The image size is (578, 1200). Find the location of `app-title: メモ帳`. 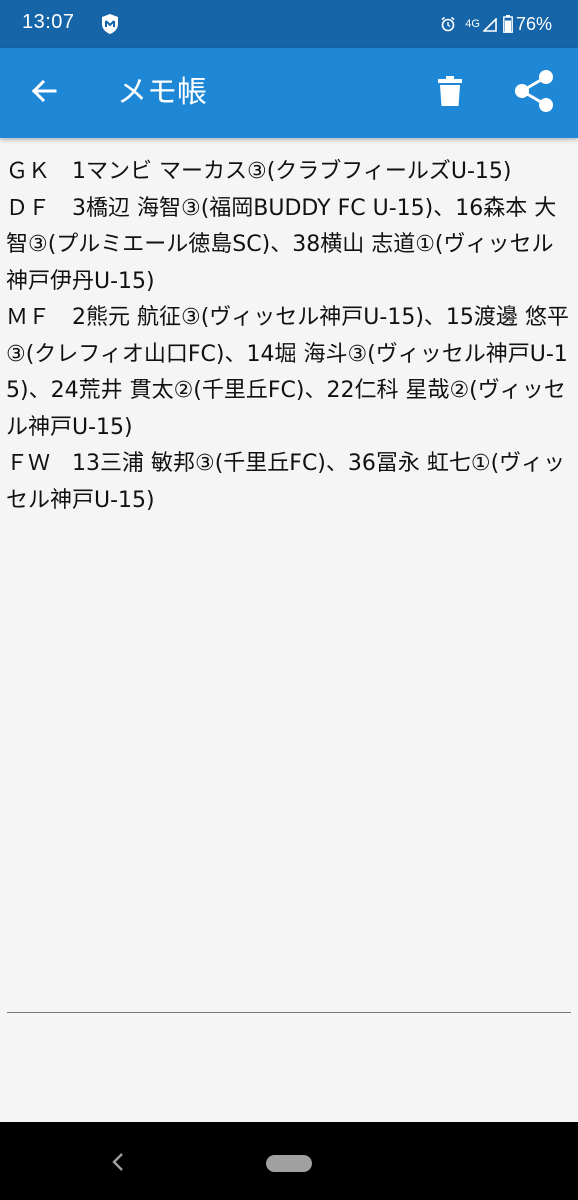

app-title: メモ帳 is located at coordinates (162, 92).